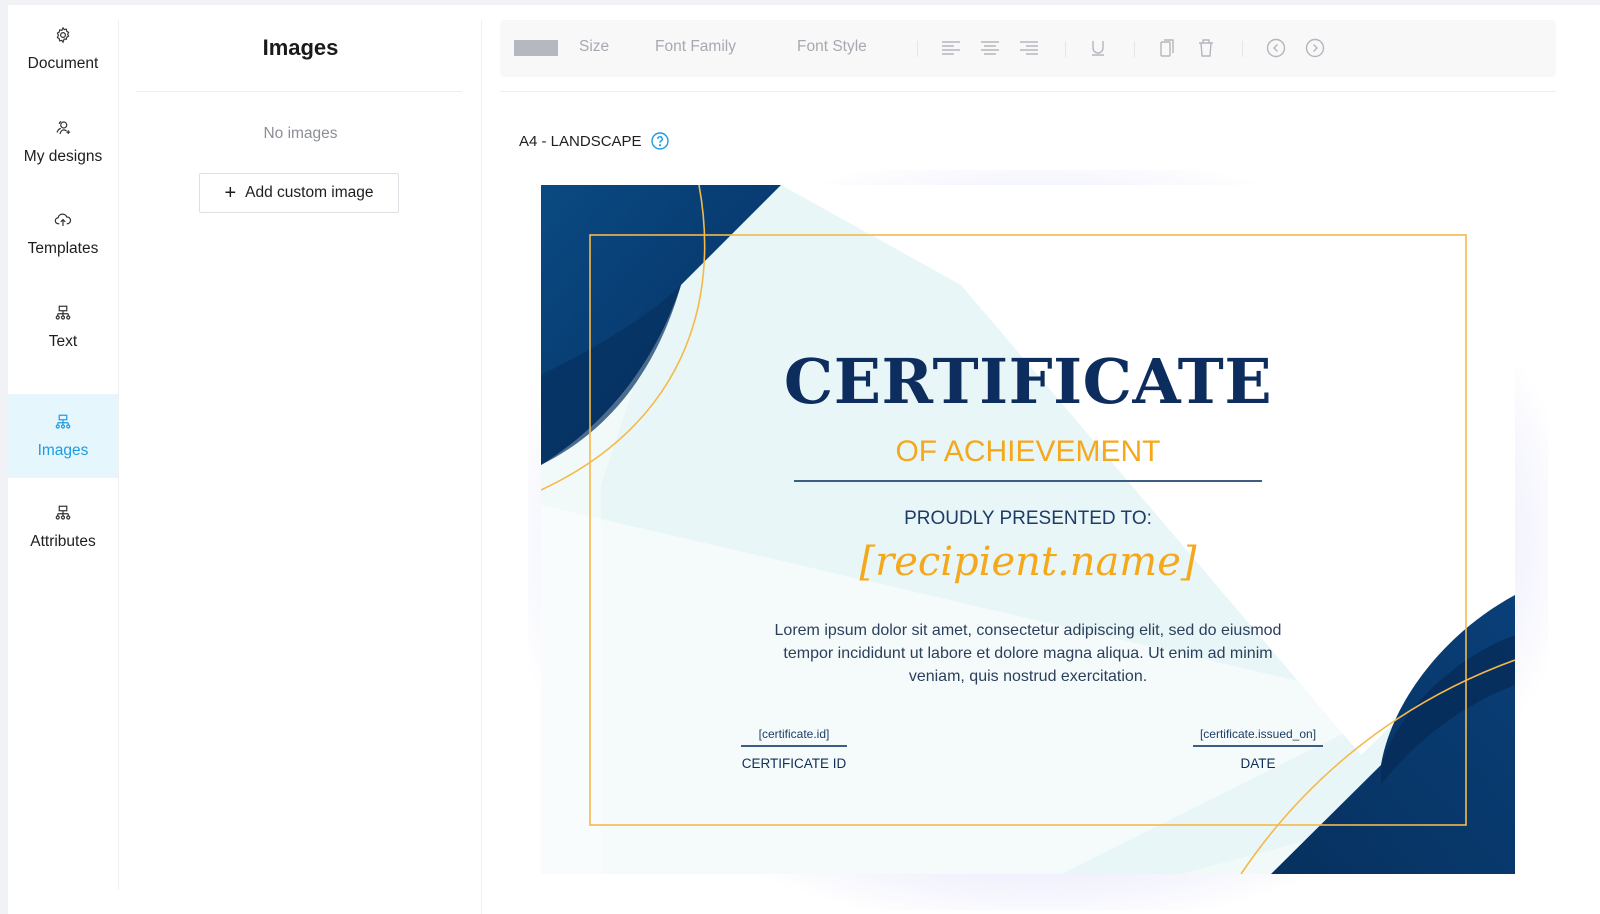  What do you see at coordinates (309, 192) in the screenshot?
I see `add-custom-image-label: Add custom image` at bounding box center [309, 192].